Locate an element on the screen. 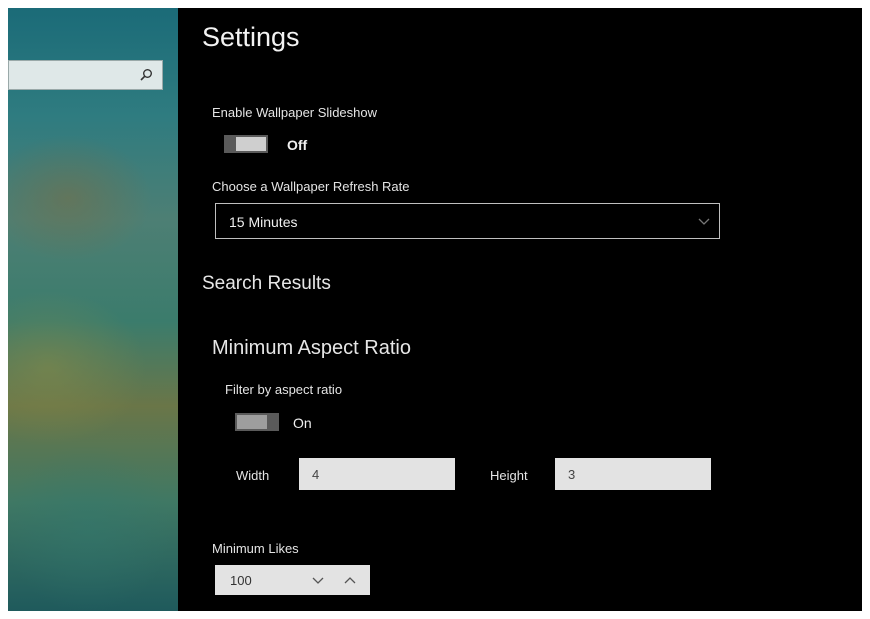 The height and width of the screenshot is (619, 870). height-input: 3 is located at coordinates (633, 474).